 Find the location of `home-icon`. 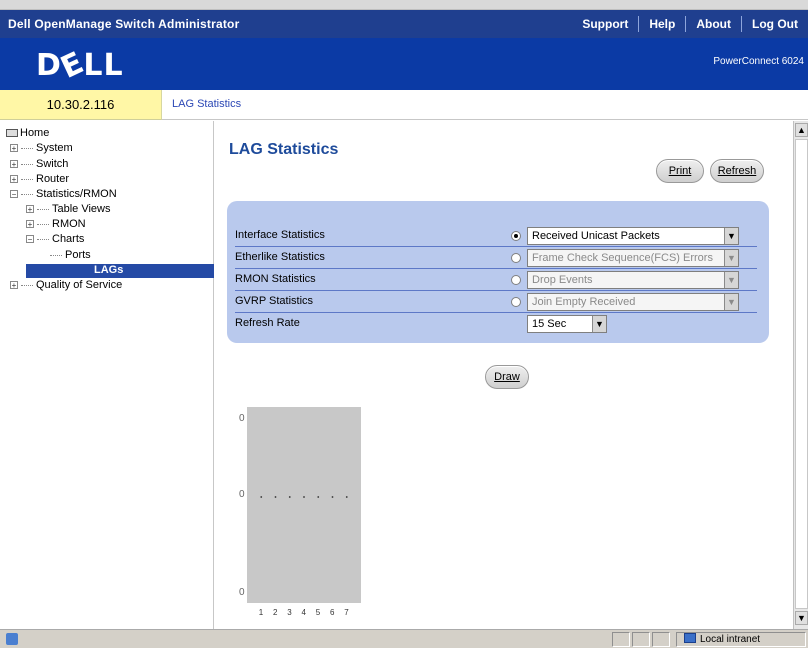

home-icon is located at coordinates (12, 133).